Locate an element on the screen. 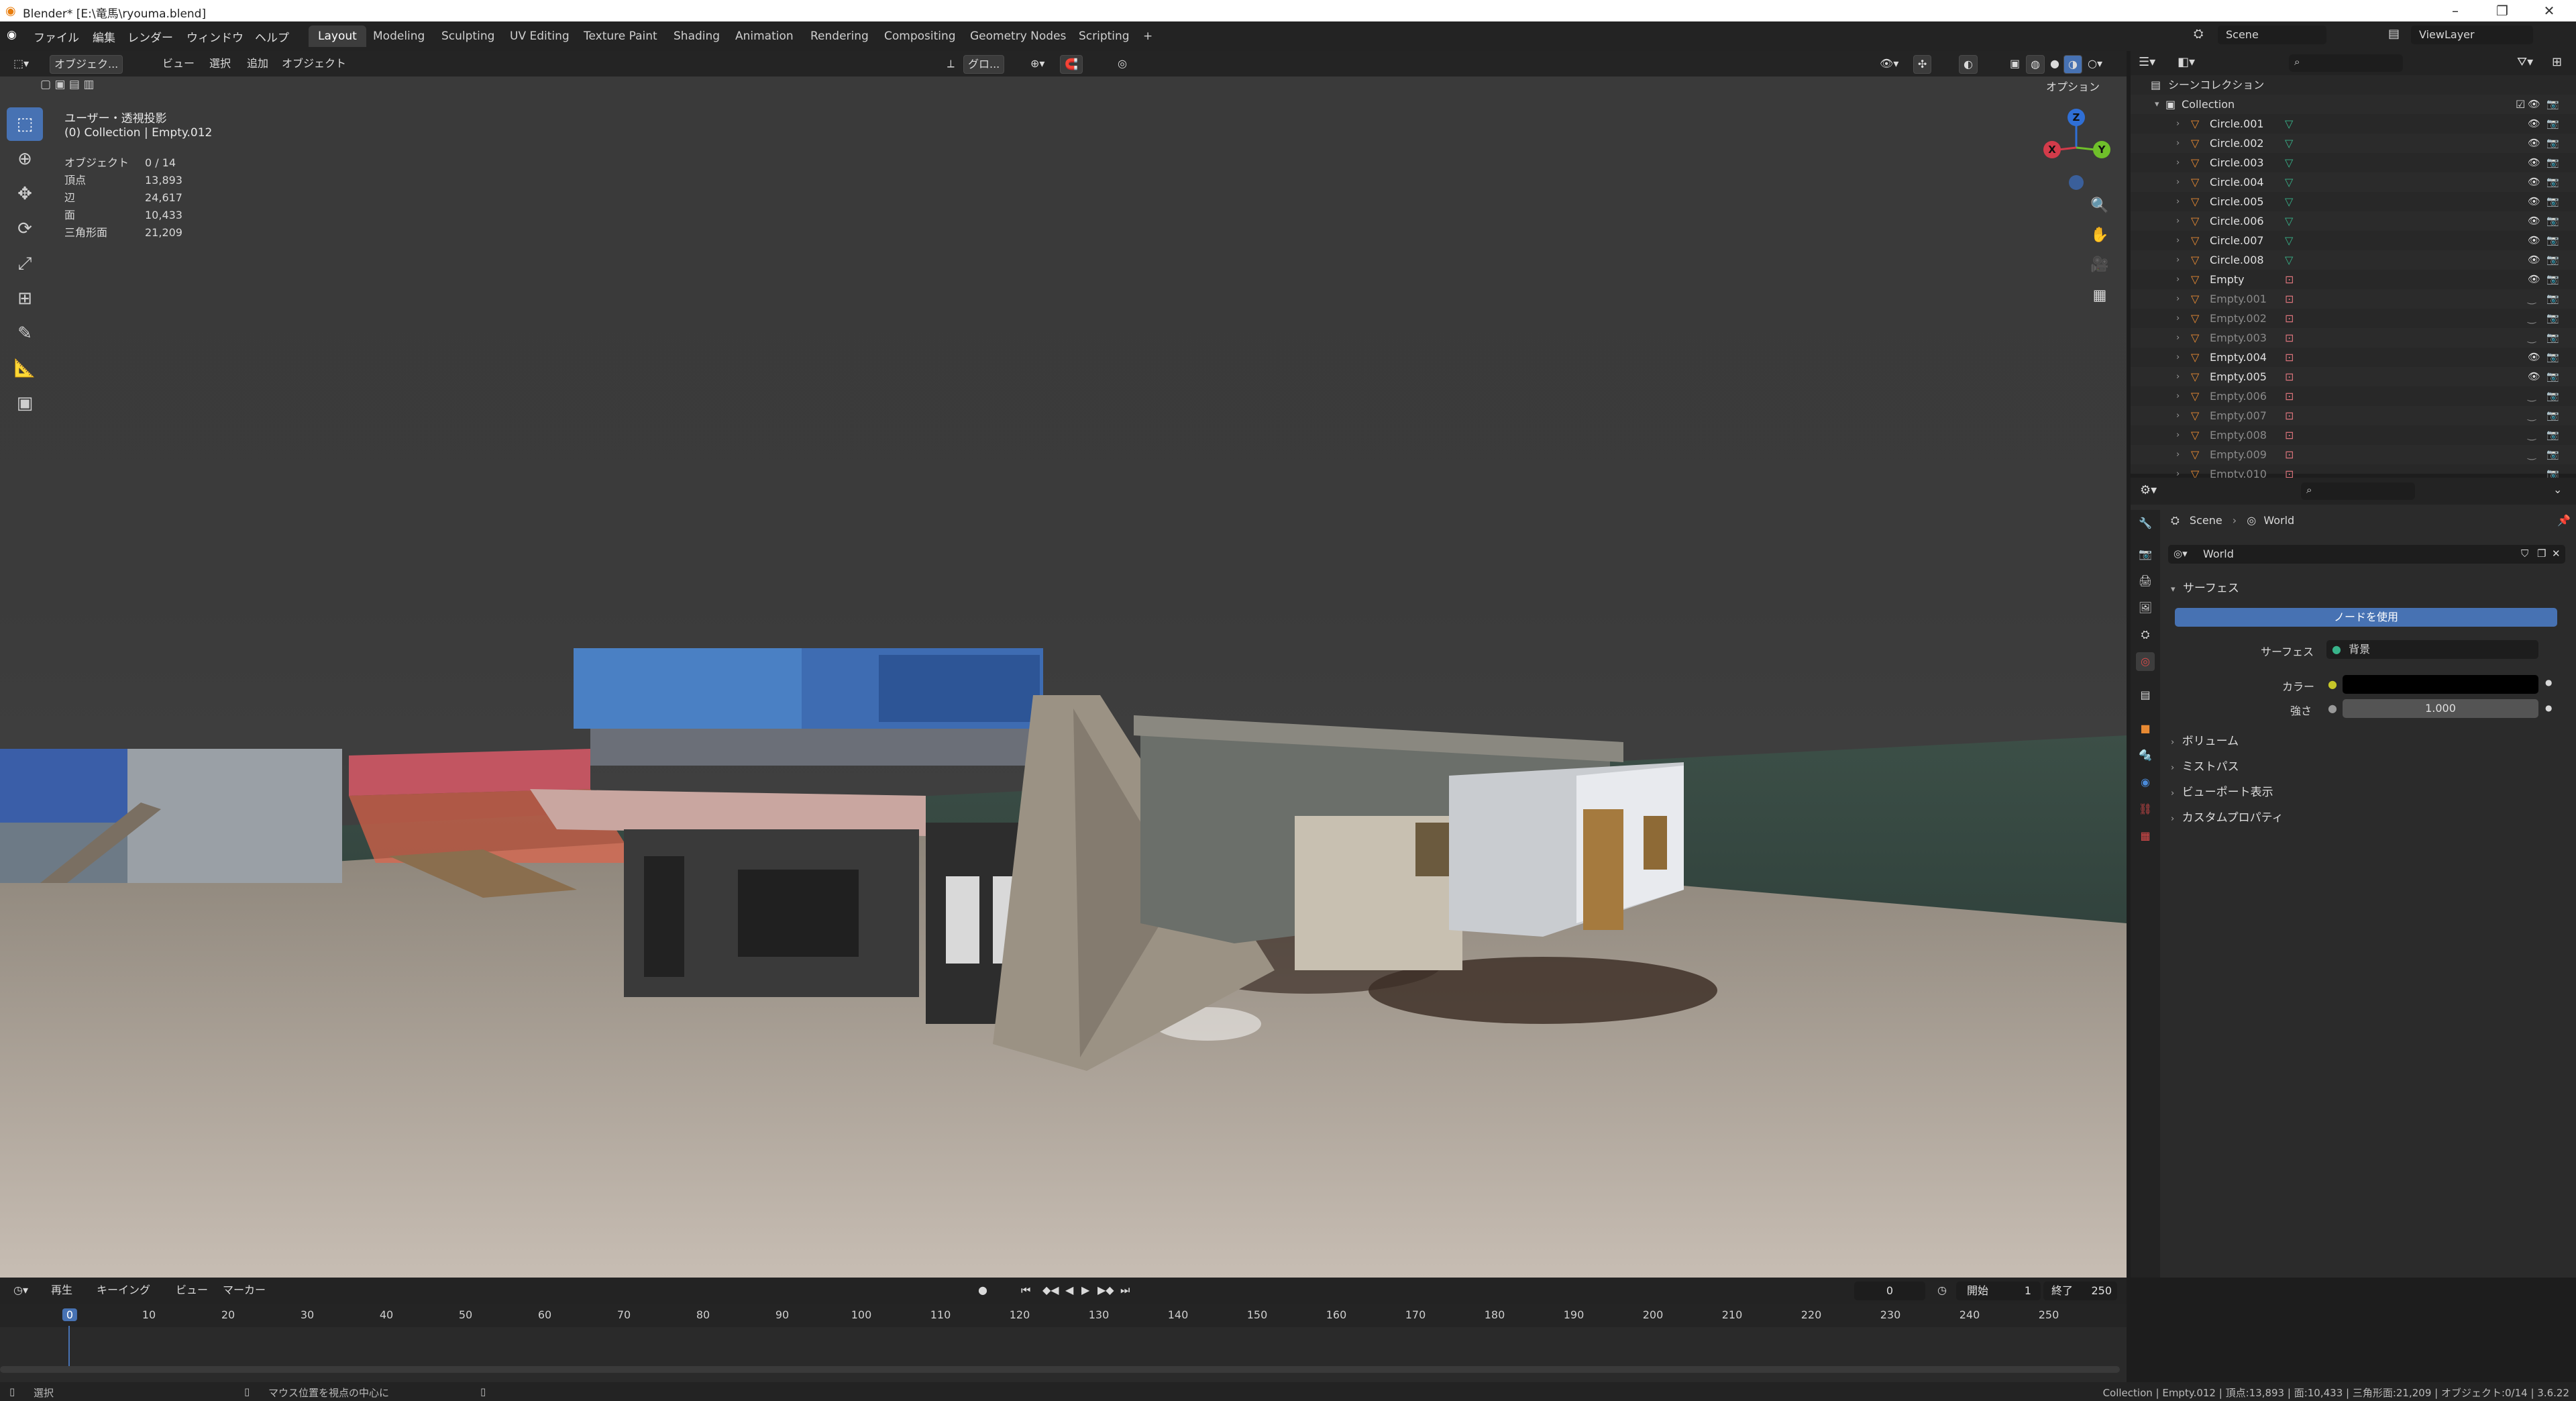  collection-row: ▾ ▣ Collection ☑ 👁 📷 is located at coordinates (2353, 104).